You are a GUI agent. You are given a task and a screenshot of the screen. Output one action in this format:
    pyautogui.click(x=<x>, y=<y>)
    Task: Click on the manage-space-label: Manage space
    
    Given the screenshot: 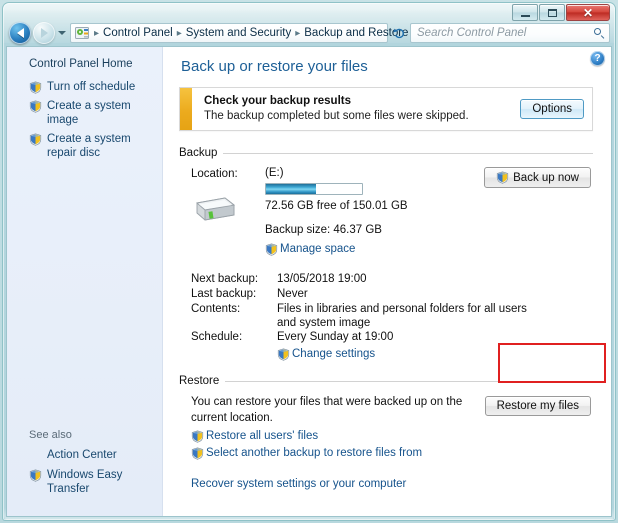 What is the action you would take?
    pyautogui.click(x=318, y=249)
    